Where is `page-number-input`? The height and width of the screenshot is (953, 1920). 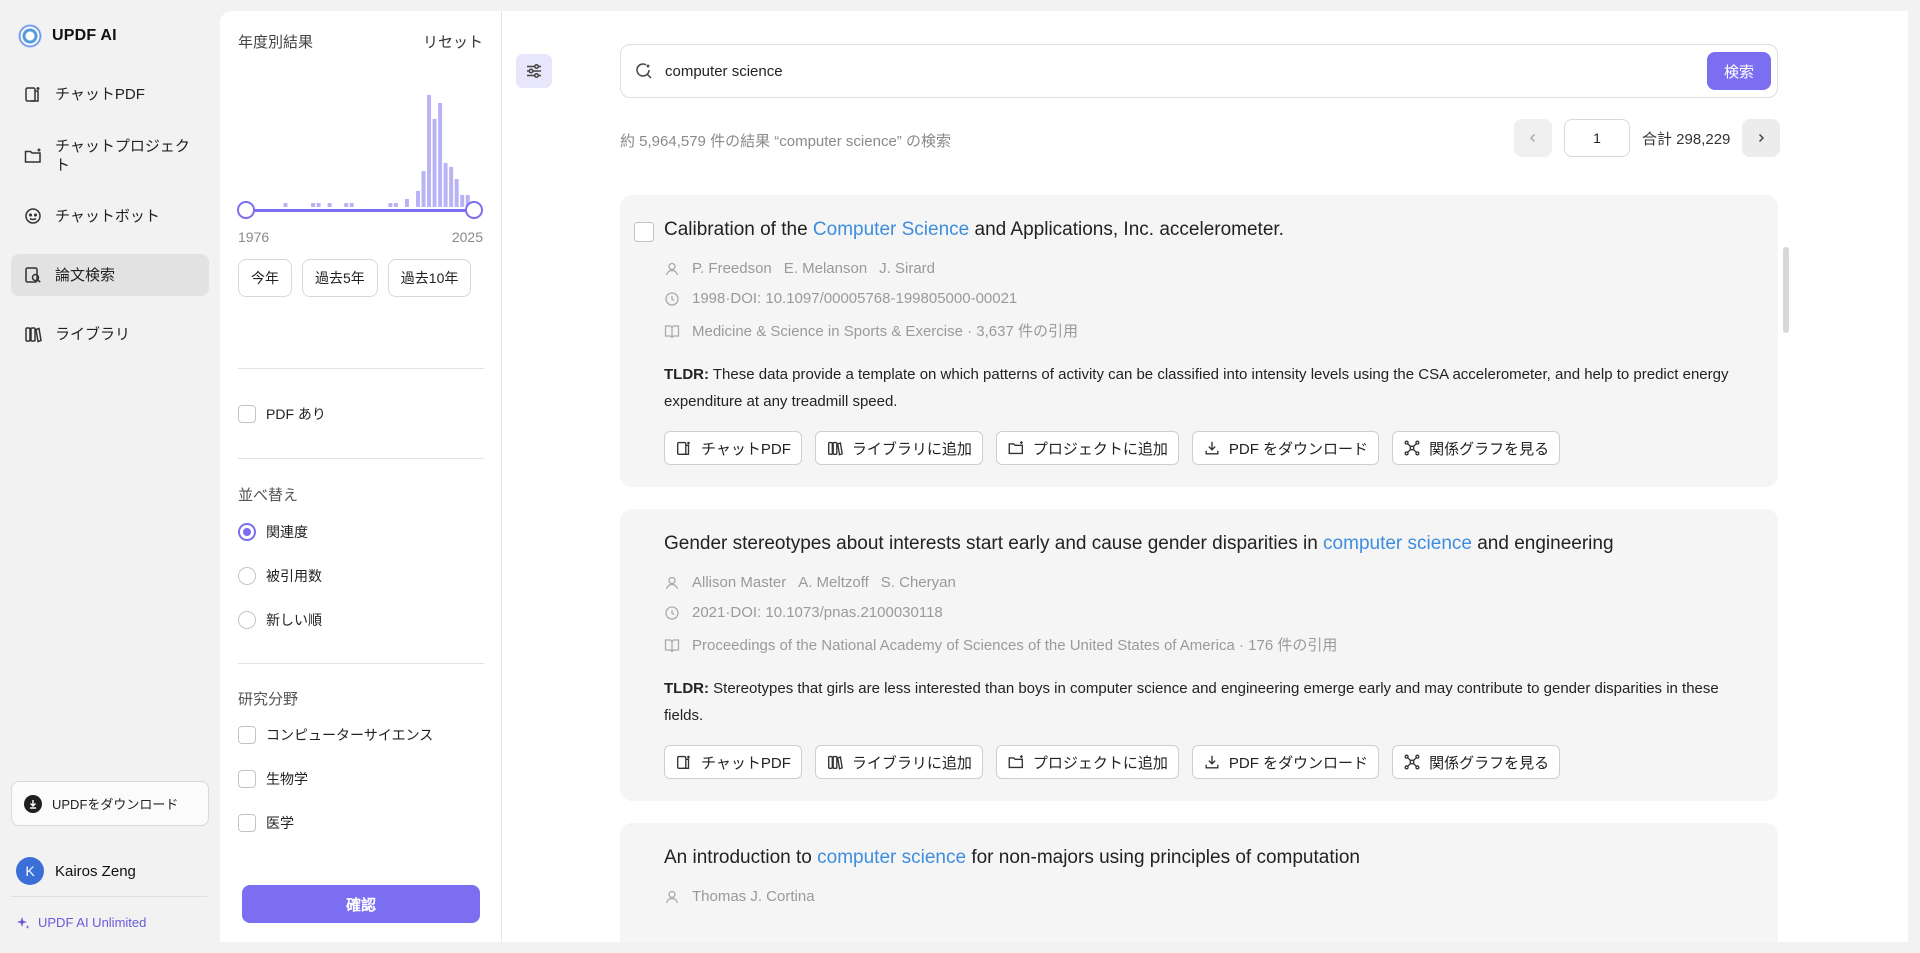
page-number-input is located at coordinates (1597, 138).